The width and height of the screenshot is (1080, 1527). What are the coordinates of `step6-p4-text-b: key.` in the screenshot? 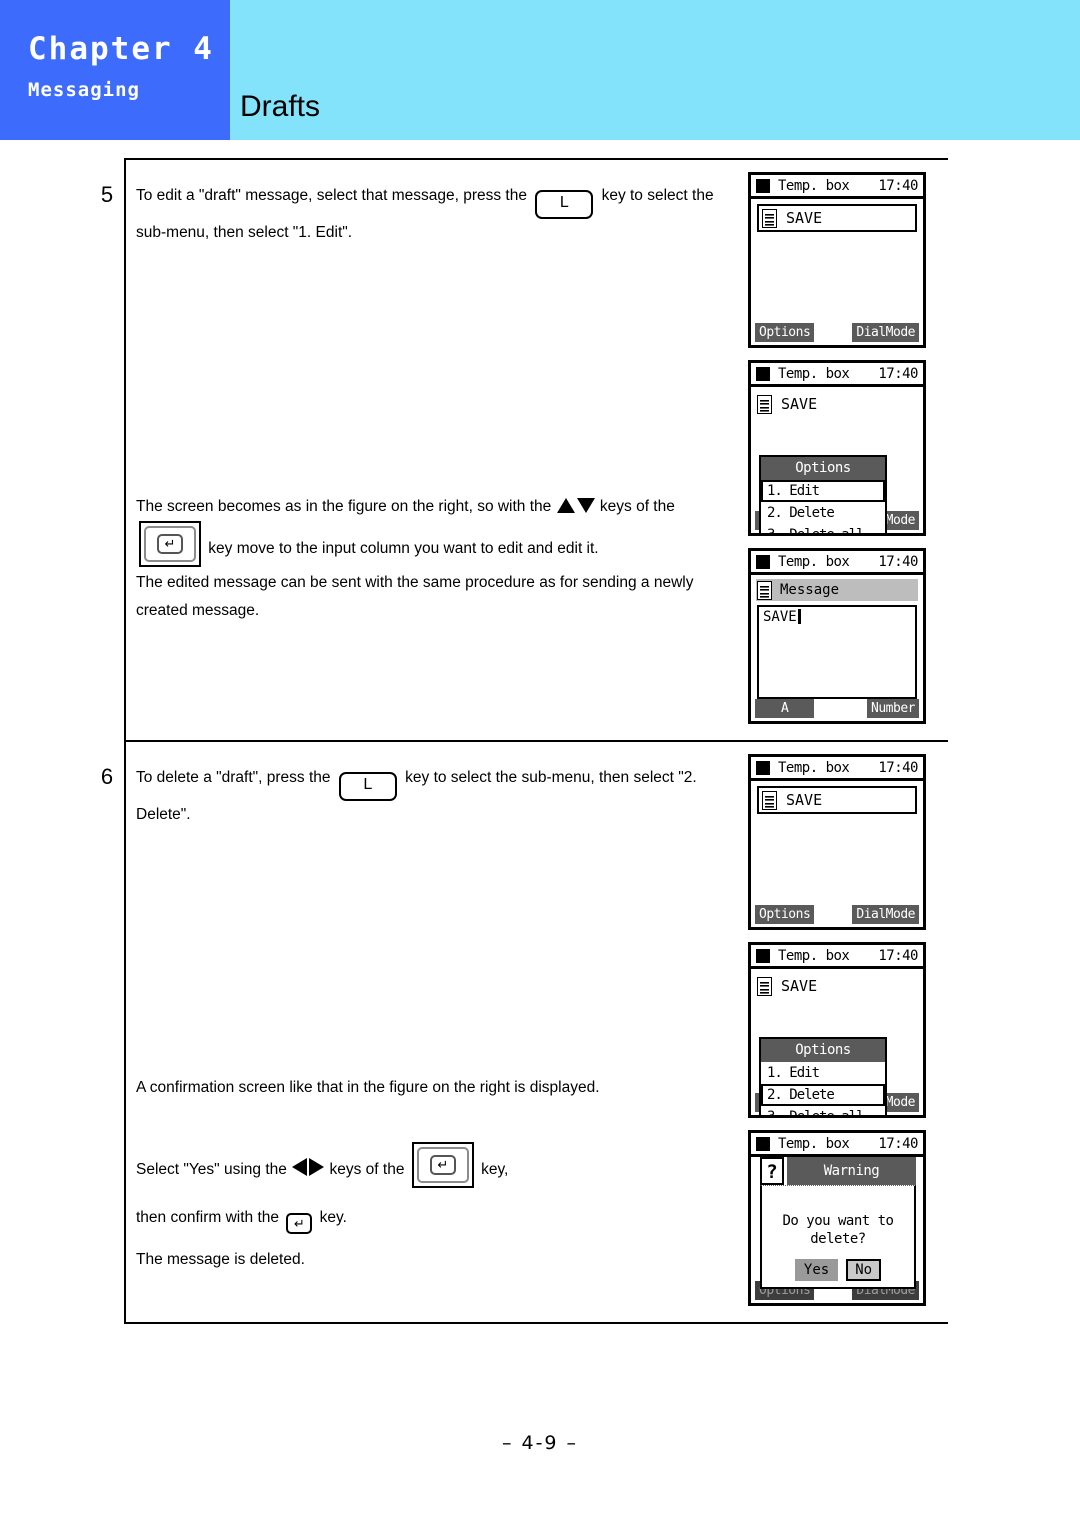 It's located at (331, 1217).